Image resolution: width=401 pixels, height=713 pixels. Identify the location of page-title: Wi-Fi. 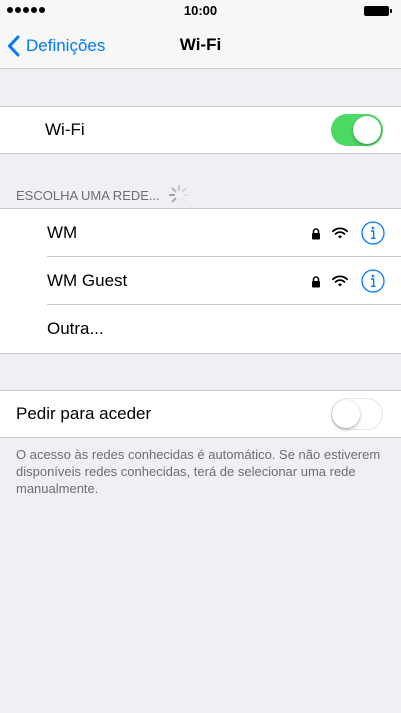
(200, 44).